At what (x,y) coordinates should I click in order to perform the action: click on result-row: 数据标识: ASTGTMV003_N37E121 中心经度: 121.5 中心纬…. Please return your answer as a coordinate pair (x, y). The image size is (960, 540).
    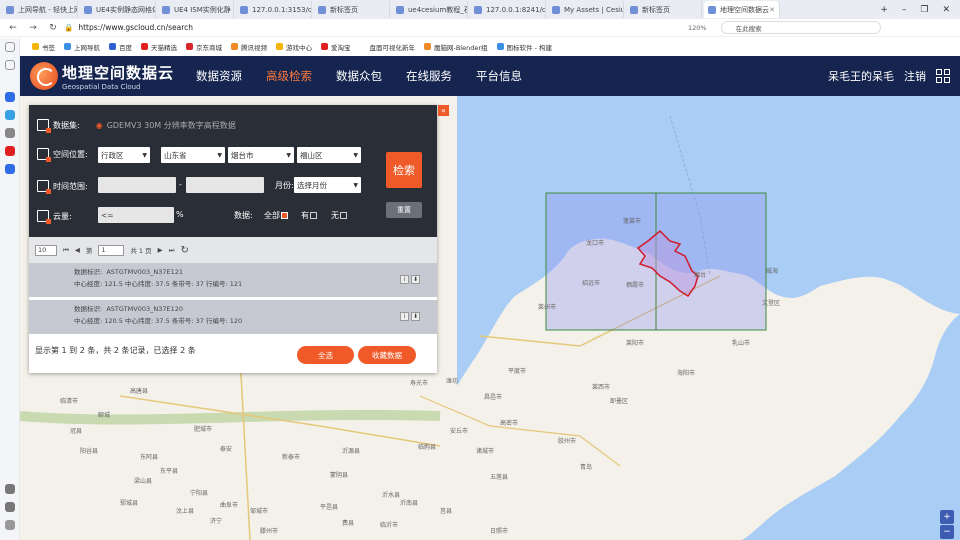
    Looking at the image, I should click on (233, 280).